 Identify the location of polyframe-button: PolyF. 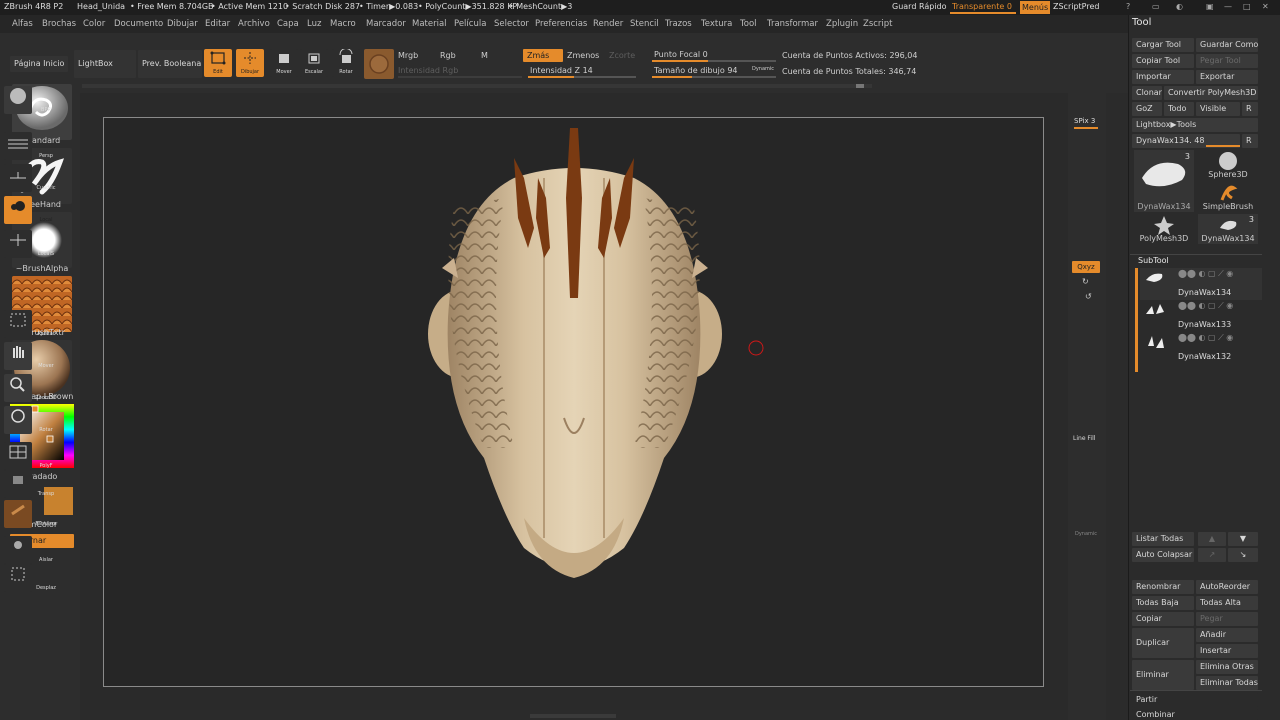
(28, 456).